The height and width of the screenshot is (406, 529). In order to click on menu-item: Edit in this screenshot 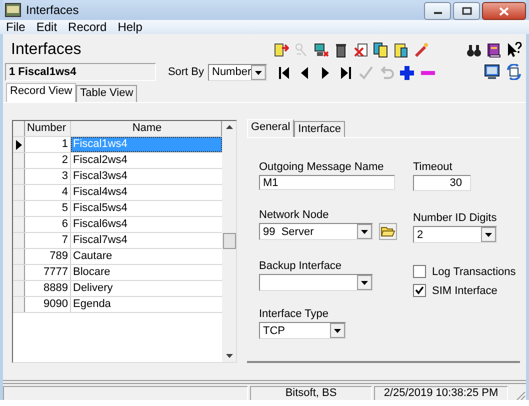, I will do `click(49, 27)`.